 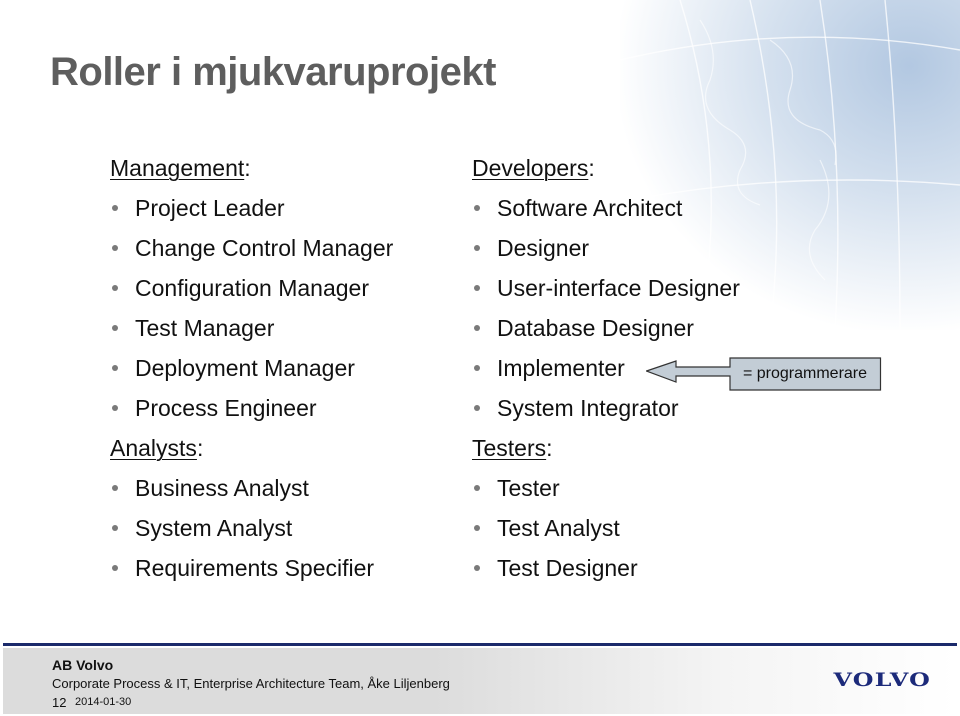 I want to click on callout-programmerare: = programmerare, so click(x=764, y=374).